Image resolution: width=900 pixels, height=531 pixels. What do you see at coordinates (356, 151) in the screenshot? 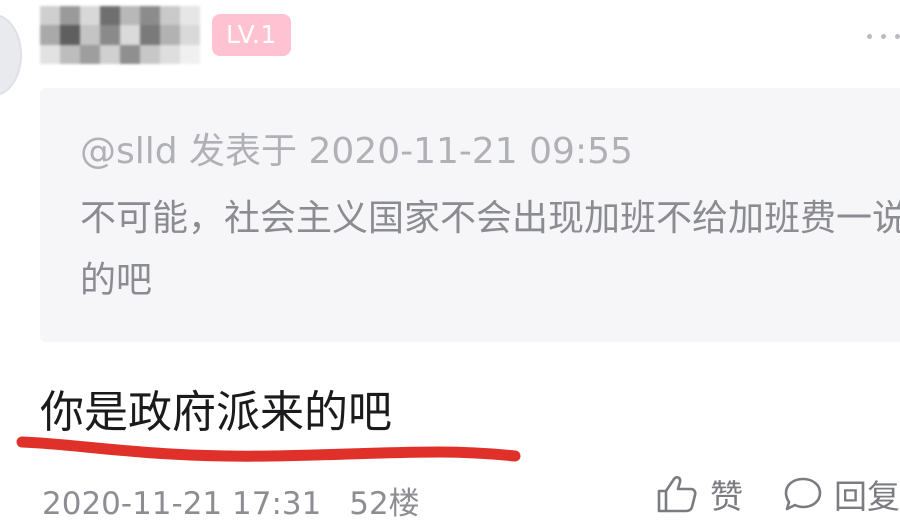
I see `quote-header: @slld 发表于 2020-11-21 09:55` at bounding box center [356, 151].